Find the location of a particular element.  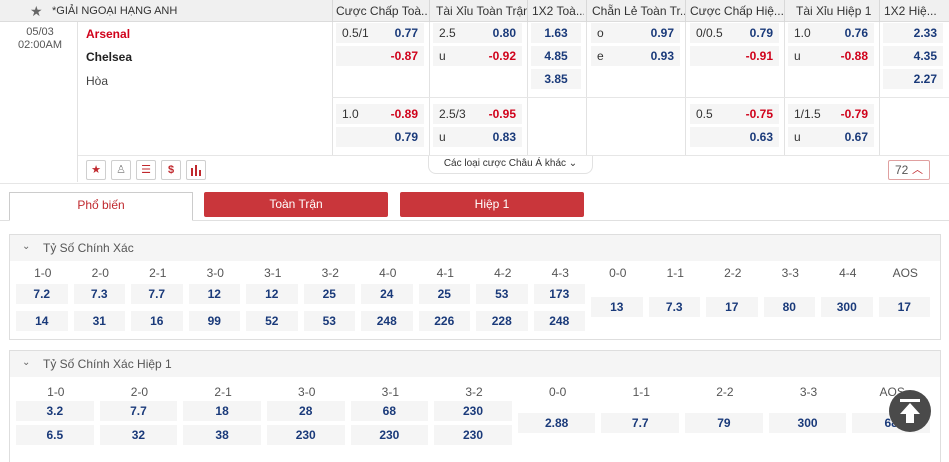

odds-cell: u -0.88 is located at coordinates (831, 56).